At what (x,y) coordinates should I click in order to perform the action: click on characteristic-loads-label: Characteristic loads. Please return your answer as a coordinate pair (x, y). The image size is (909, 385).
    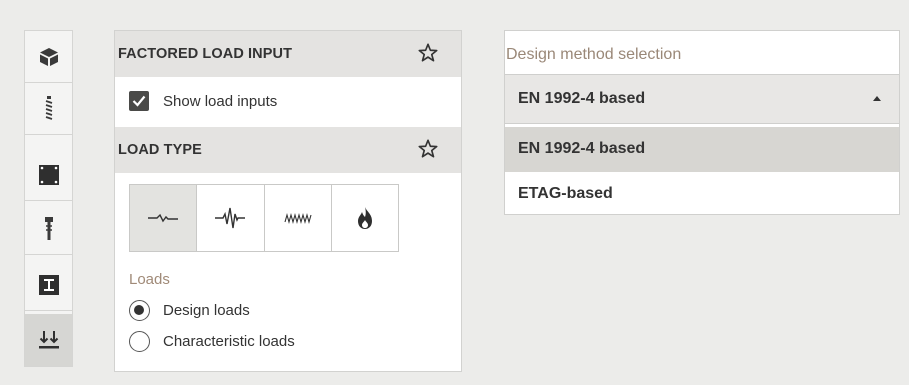
    Looking at the image, I should click on (229, 341).